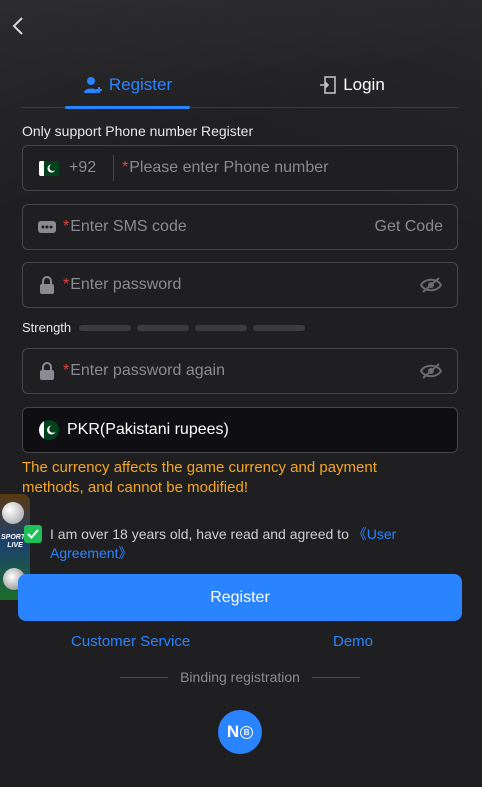 Image resolution: width=482 pixels, height=787 pixels. Describe the element at coordinates (240, 430) in the screenshot. I see `currency-select: PKR(Pakistani rupees)` at that location.